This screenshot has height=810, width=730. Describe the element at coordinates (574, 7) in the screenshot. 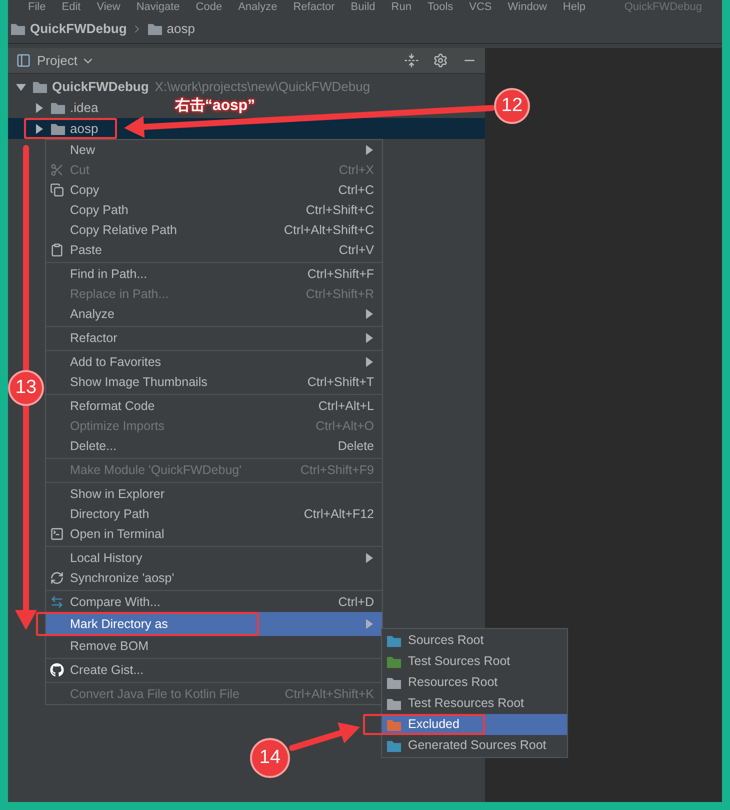

I see `menubar-item: Help` at that location.